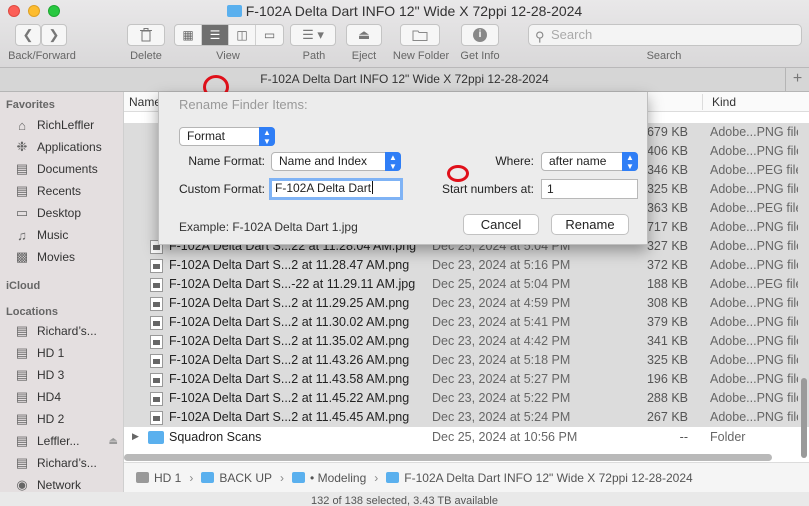  What do you see at coordinates (336, 161) in the screenshot?
I see `name-format-popup: Name and Index ▲ ▼` at bounding box center [336, 161].